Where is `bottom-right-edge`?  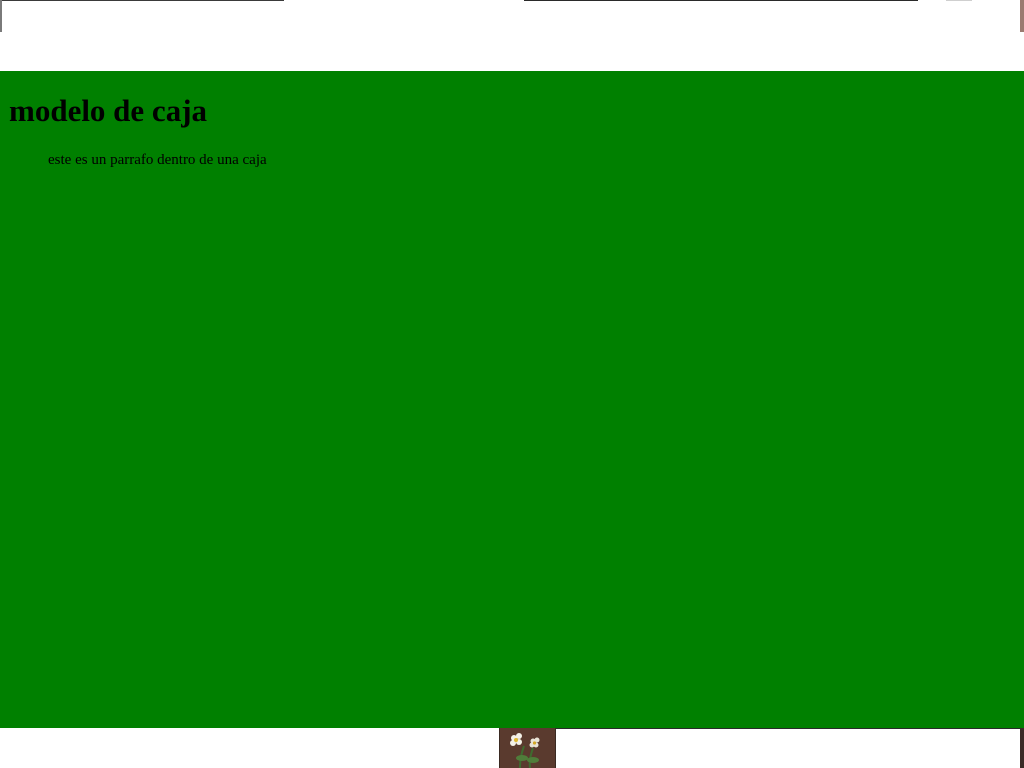
bottom-right-edge is located at coordinates (1022, 748).